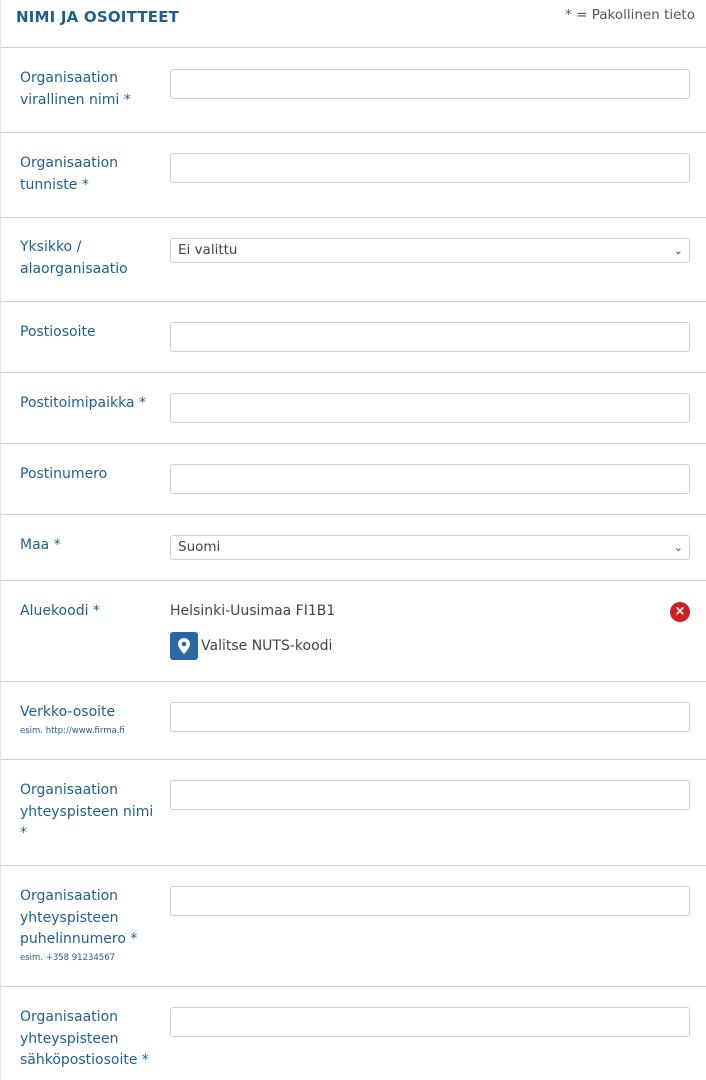 The width and height of the screenshot is (706, 1080). What do you see at coordinates (74, 258) in the screenshot?
I see `unit-label: Yksikko / alaorganisaatio` at bounding box center [74, 258].